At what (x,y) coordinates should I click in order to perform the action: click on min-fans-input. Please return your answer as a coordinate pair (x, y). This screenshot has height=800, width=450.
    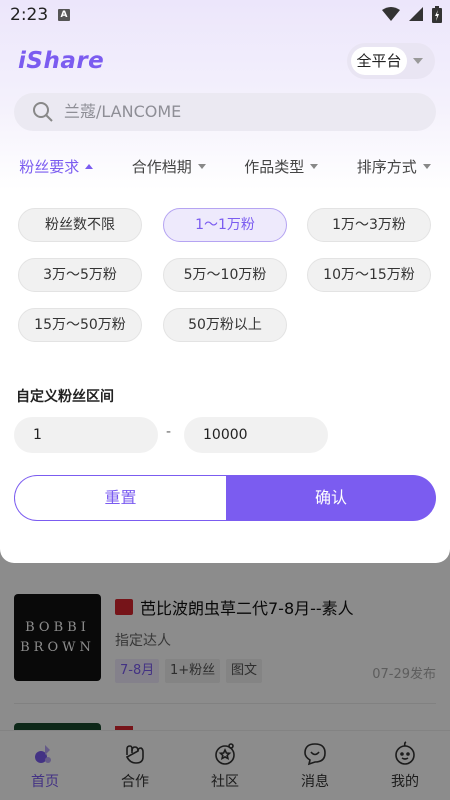
    Looking at the image, I should click on (86, 435).